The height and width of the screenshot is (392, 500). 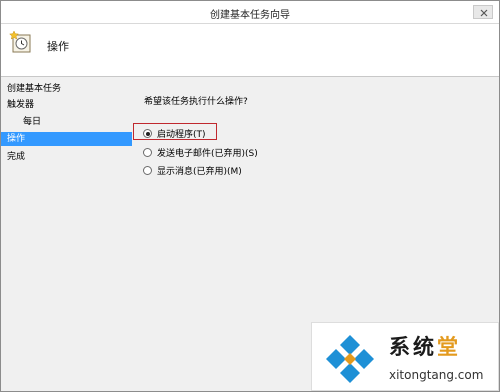 I want to click on display-message-label: 显示消息(已弃用)(M), so click(x=199, y=172).